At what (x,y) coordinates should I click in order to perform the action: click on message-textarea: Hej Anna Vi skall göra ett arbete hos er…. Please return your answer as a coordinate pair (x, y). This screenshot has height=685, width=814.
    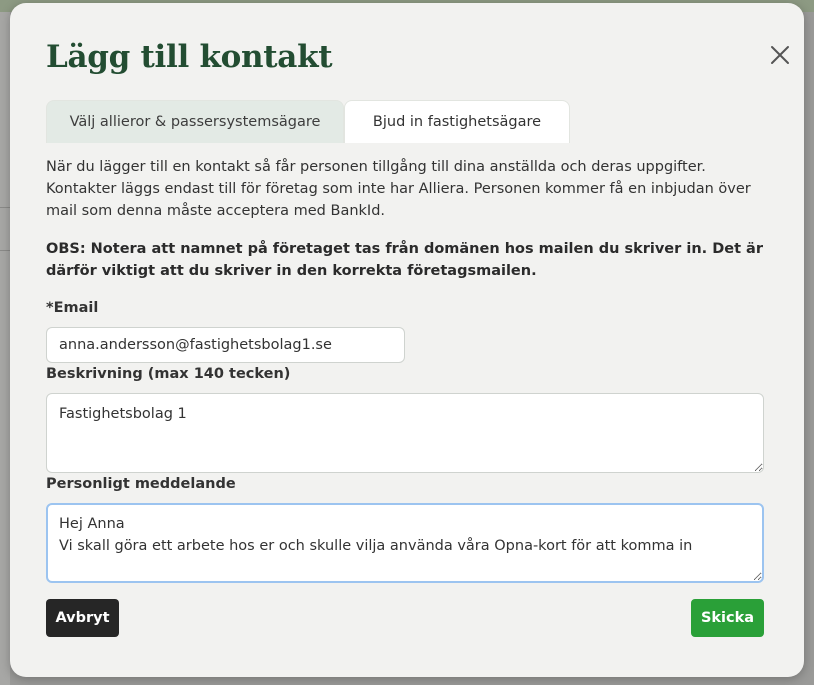
    Looking at the image, I should click on (405, 543).